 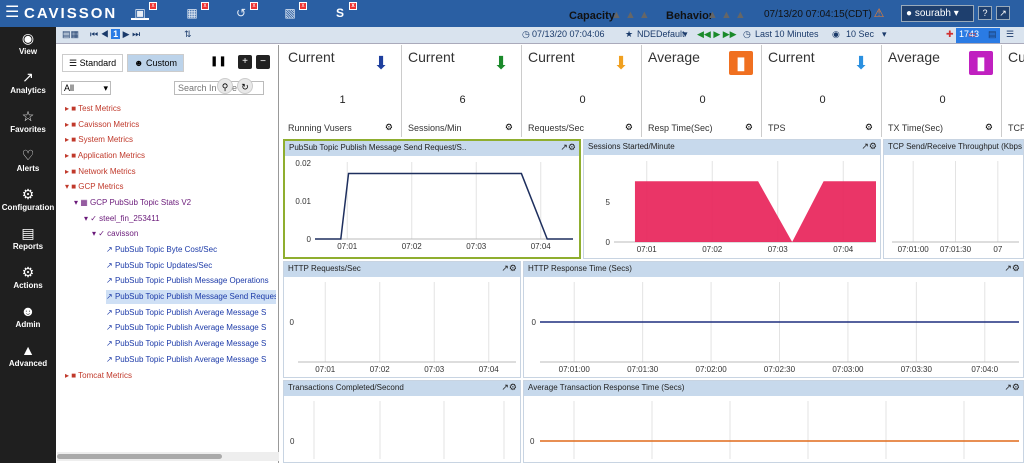 What do you see at coordinates (972, 35) in the screenshot?
I see `screen-icon: ▭` at bounding box center [972, 35].